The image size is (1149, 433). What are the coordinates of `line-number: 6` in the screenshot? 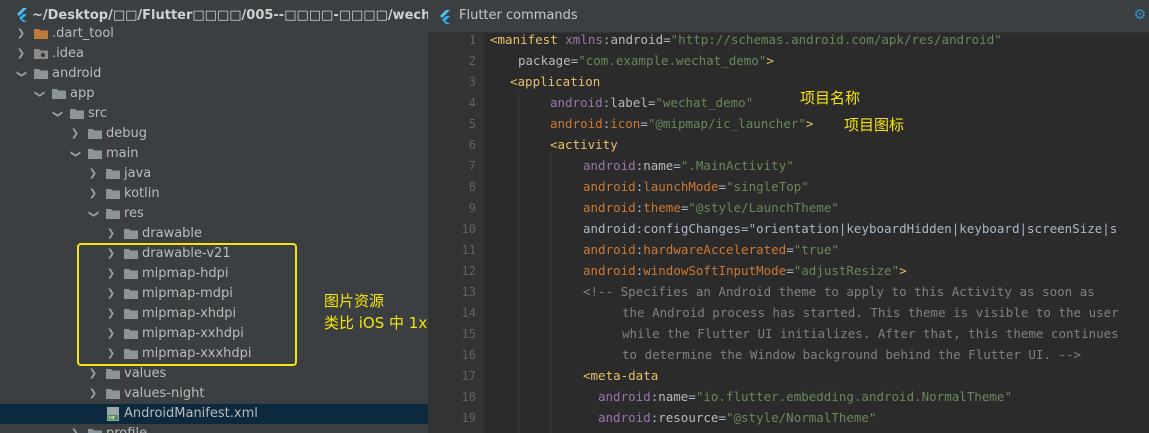 It's located at (472, 145).